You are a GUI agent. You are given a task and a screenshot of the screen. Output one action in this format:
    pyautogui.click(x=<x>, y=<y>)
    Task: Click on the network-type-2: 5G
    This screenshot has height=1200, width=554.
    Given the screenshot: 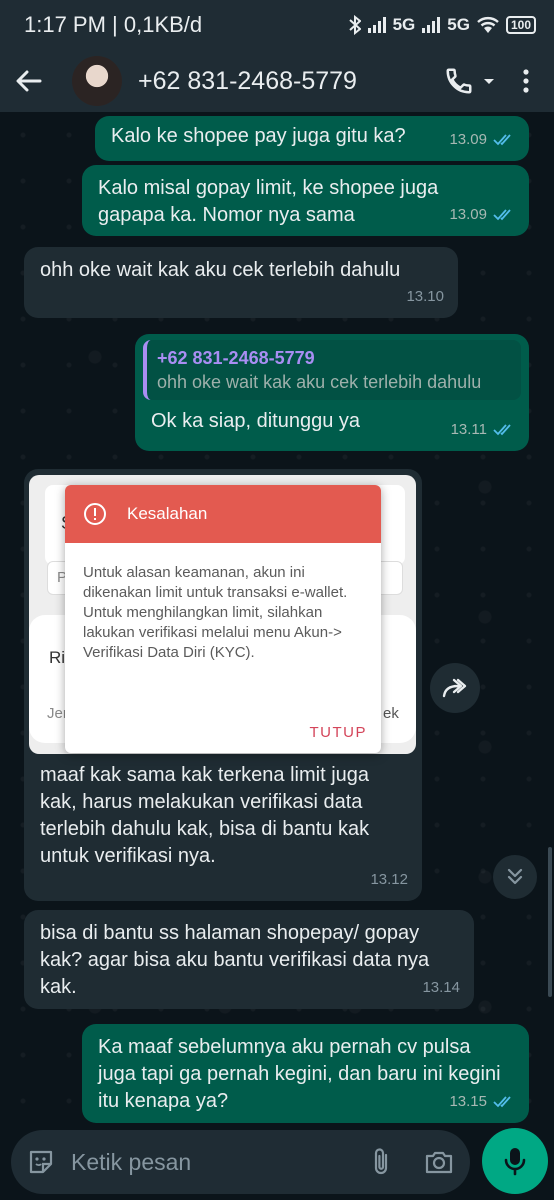 What is the action you would take?
    pyautogui.click(x=458, y=24)
    